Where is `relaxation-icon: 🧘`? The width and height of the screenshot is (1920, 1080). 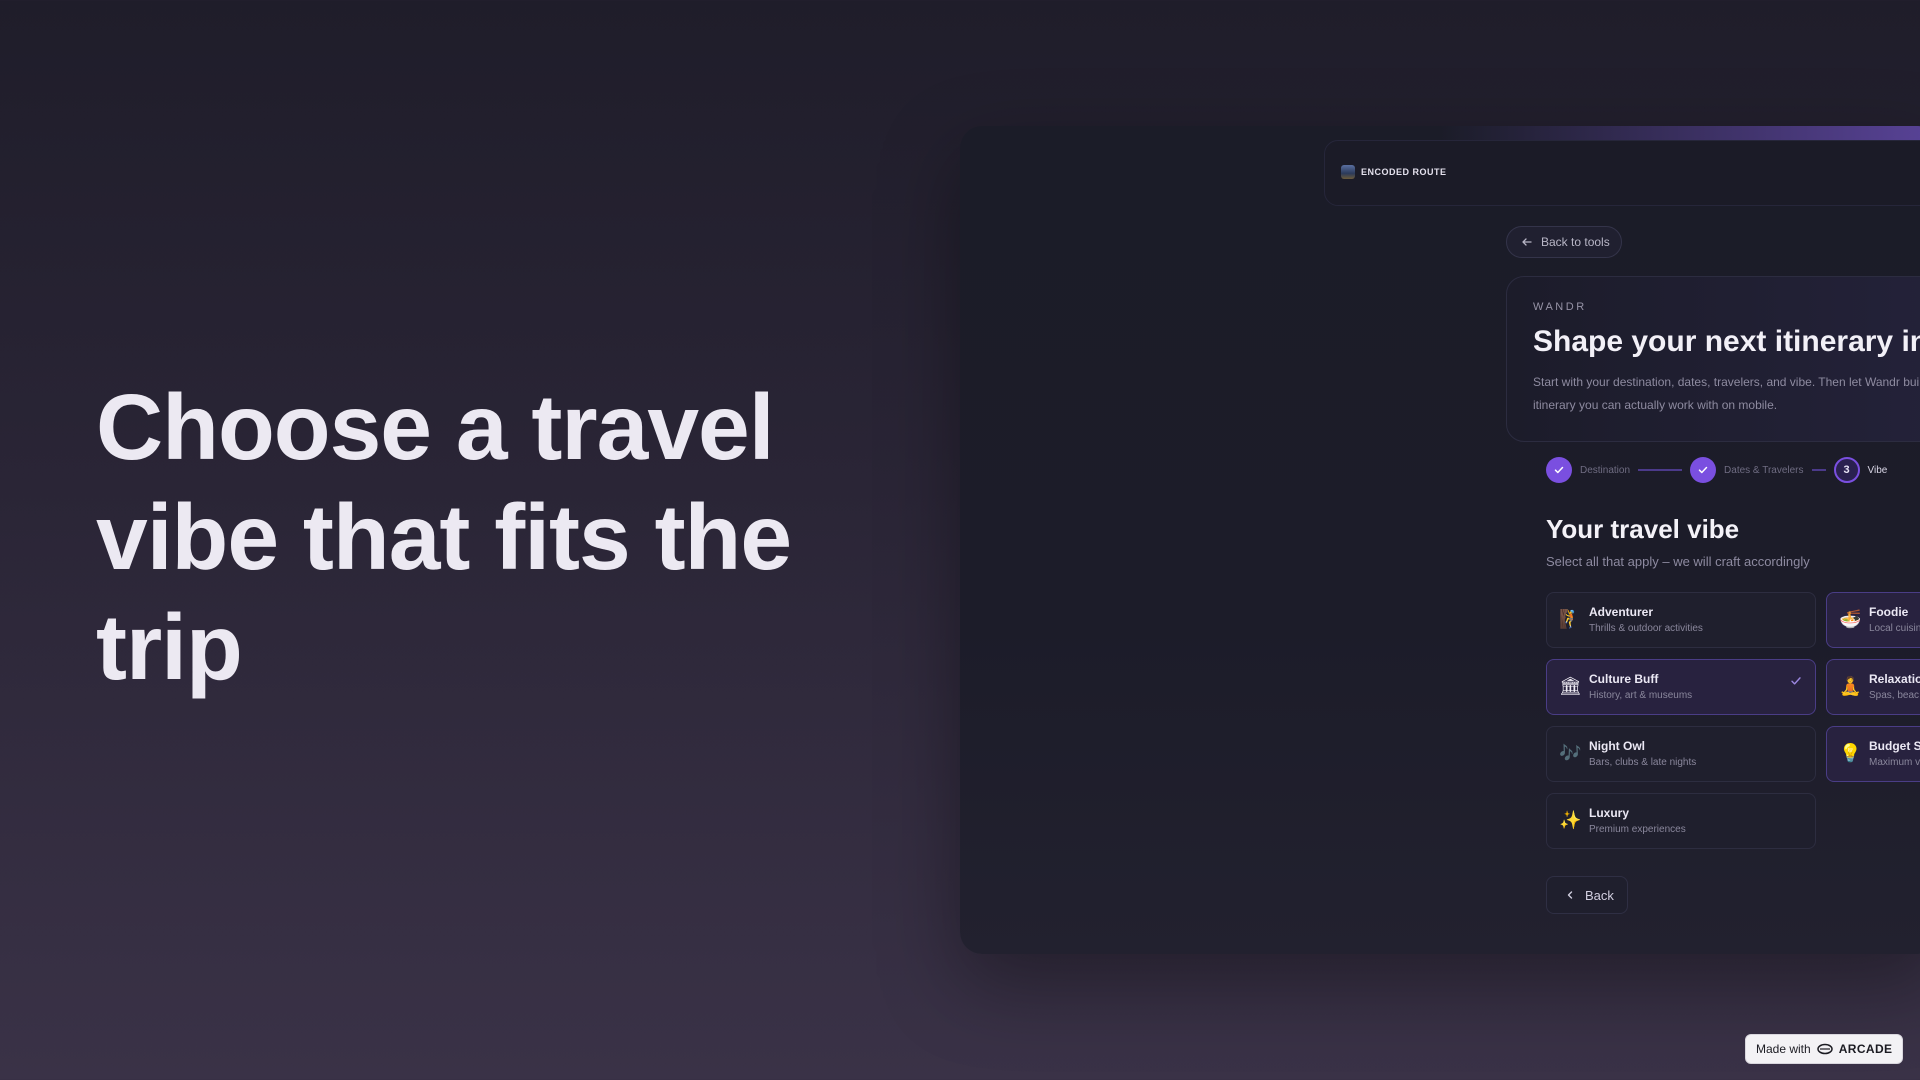
relaxation-icon: 🧘 is located at coordinates (1850, 686).